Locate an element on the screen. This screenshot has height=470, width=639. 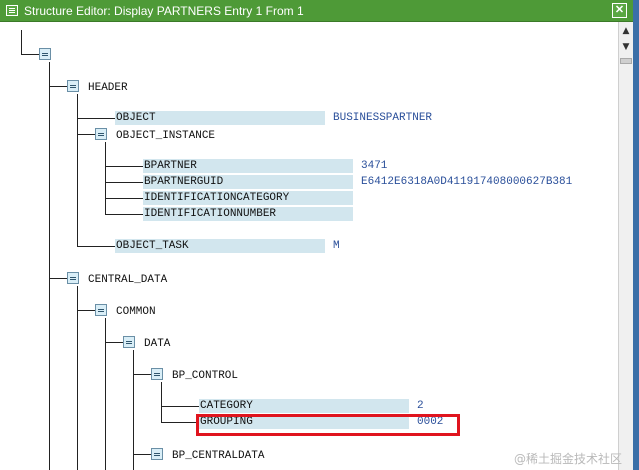
node-bp-centraldata: BP_CENTRALDATA is located at coordinates (218, 456).